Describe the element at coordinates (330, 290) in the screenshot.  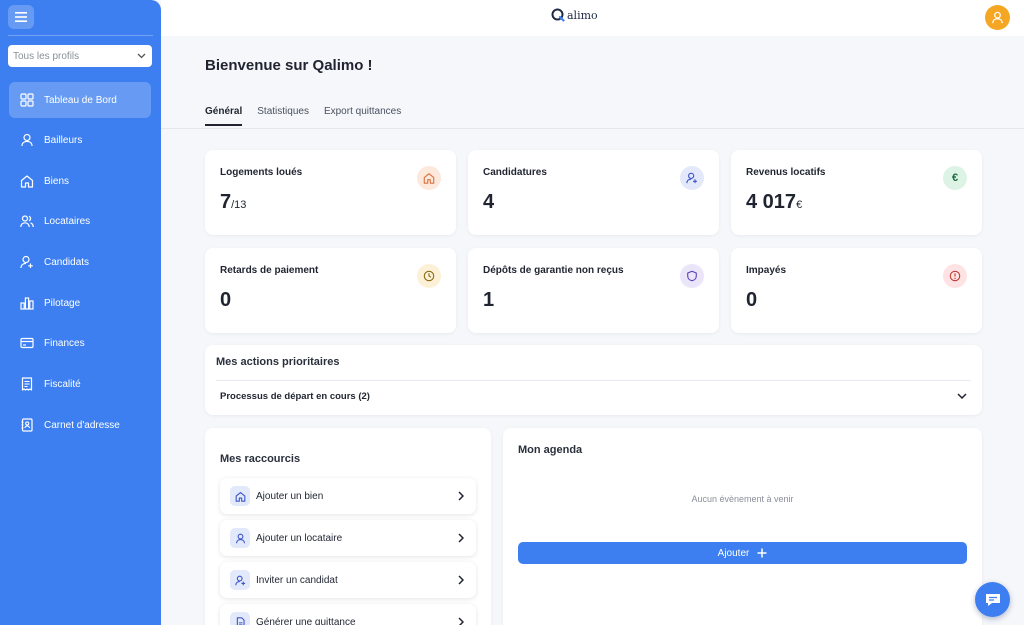
I see `kpi-card-retards-de-paiement: Retards de paiement 0` at that location.